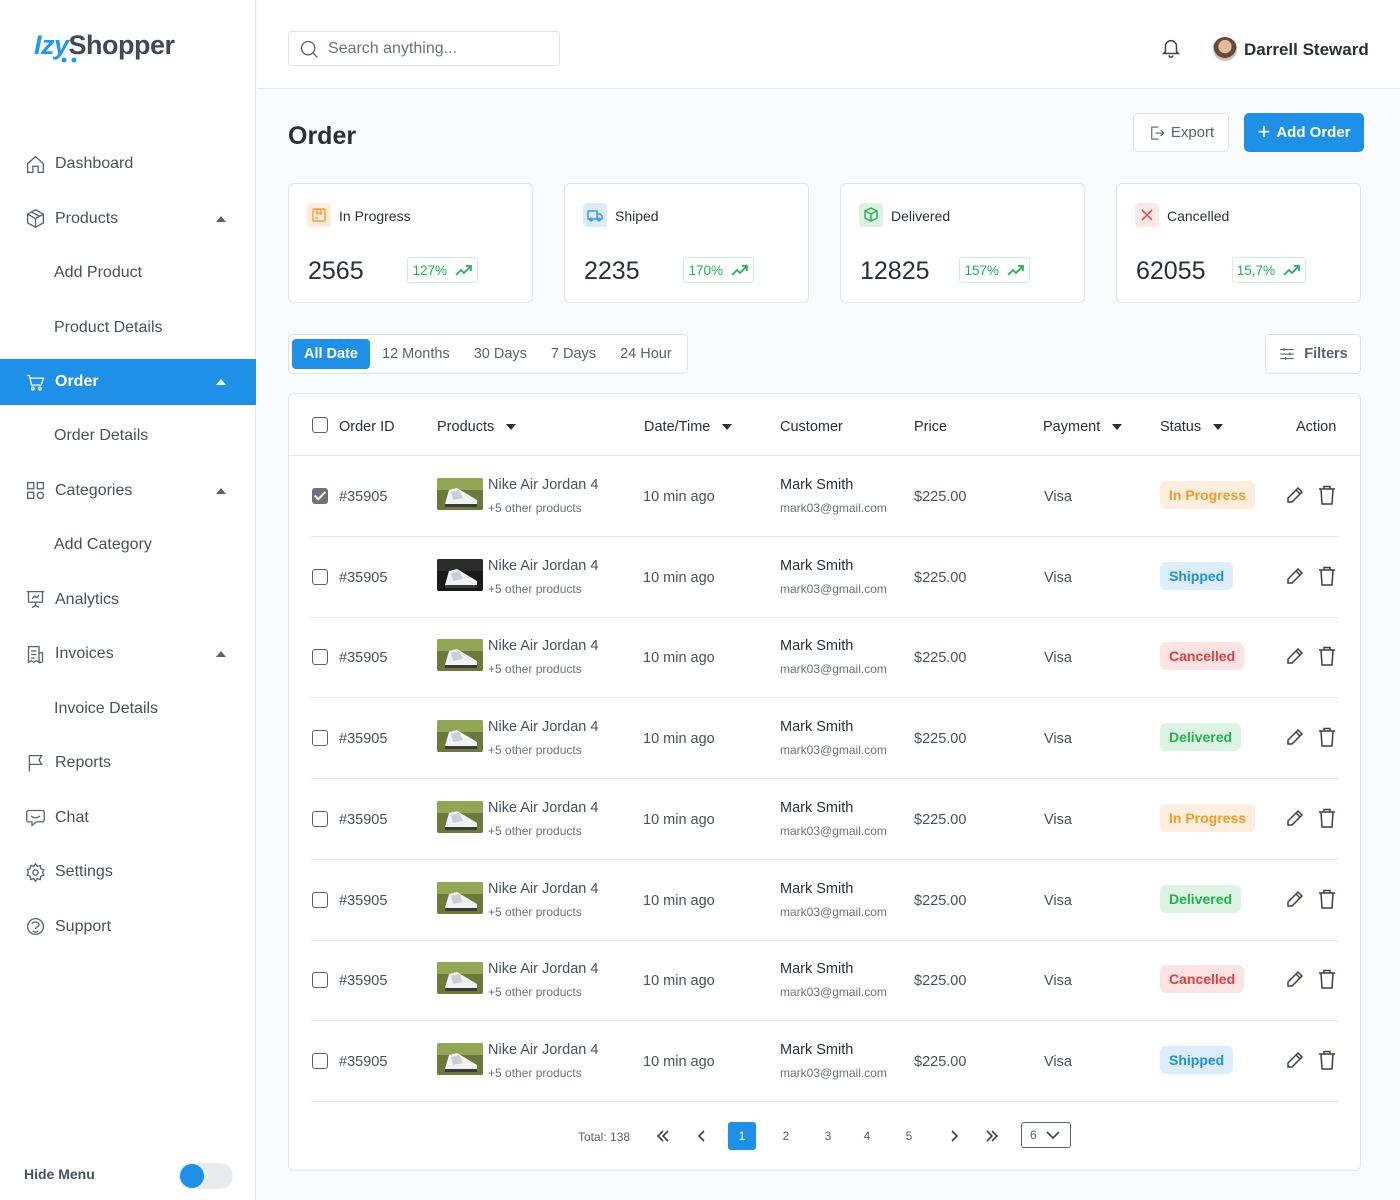  What do you see at coordinates (1053, 1135) in the screenshot?
I see `chevron-down-icon` at bounding box center [1053, 1135].